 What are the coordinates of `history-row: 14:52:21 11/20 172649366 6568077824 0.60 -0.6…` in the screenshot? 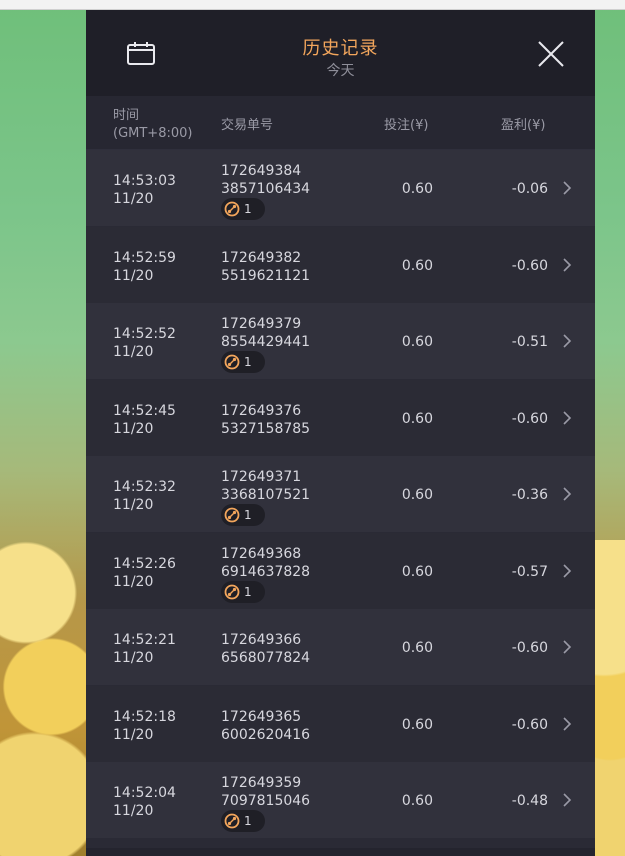 It's located at (340, 647).